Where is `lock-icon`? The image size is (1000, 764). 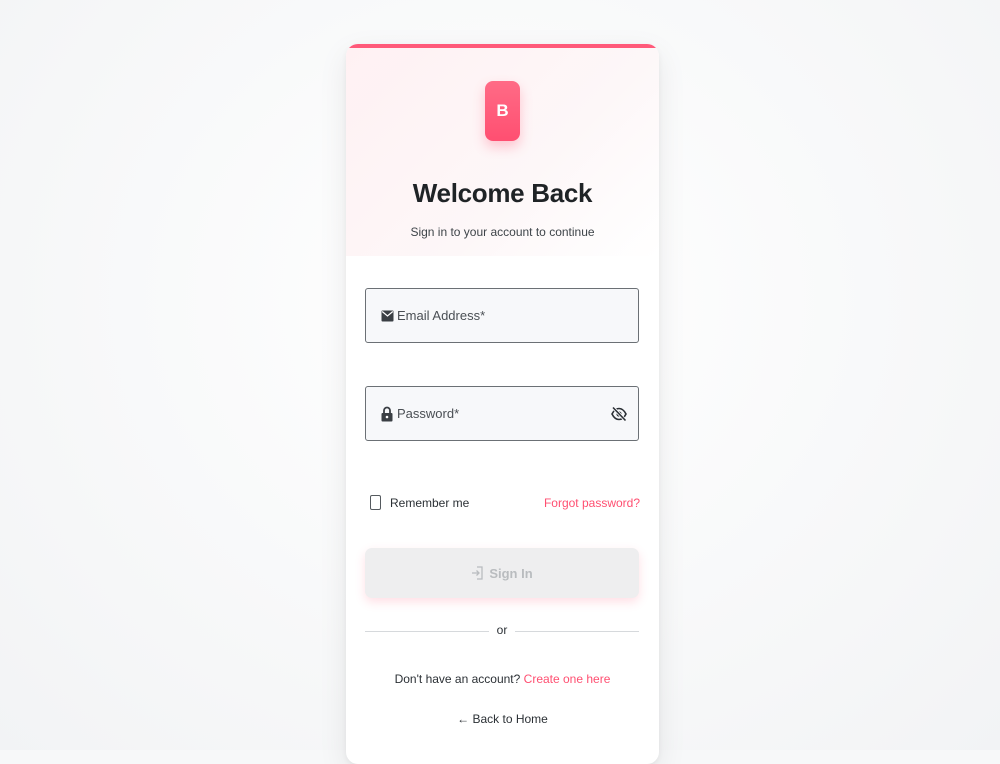 lock-icon is located at coordinates (387, 414).